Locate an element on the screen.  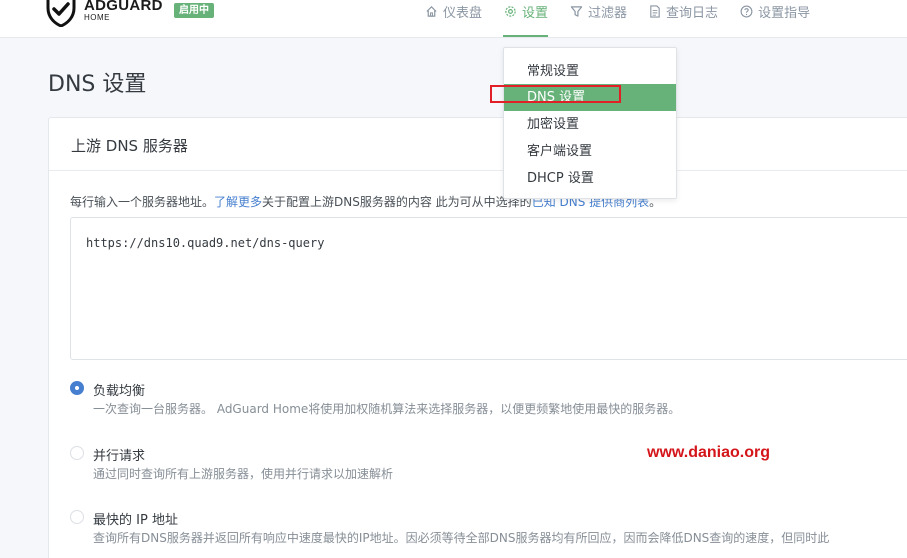
card-title: 上游 DNS 服务器 is located at coordinates (129, 146).